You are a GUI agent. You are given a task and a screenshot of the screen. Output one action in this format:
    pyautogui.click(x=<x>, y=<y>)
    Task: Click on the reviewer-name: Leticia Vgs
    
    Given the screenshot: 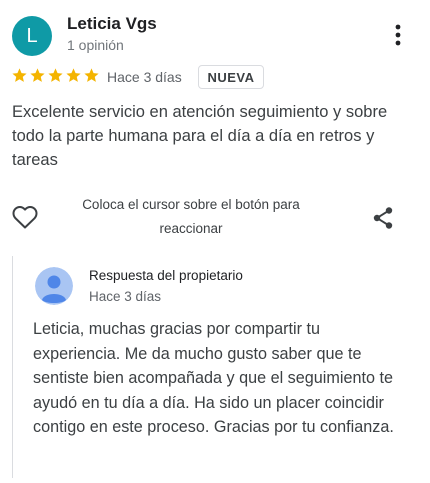 What is the action you would take?
    pyautogui.click(x=112, y=24)
    